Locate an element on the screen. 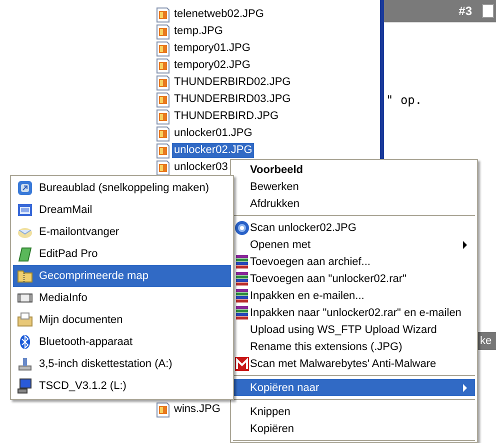 This screenshot has width=496, height=443. bar-label: ke is located at coordinates (486, 341).